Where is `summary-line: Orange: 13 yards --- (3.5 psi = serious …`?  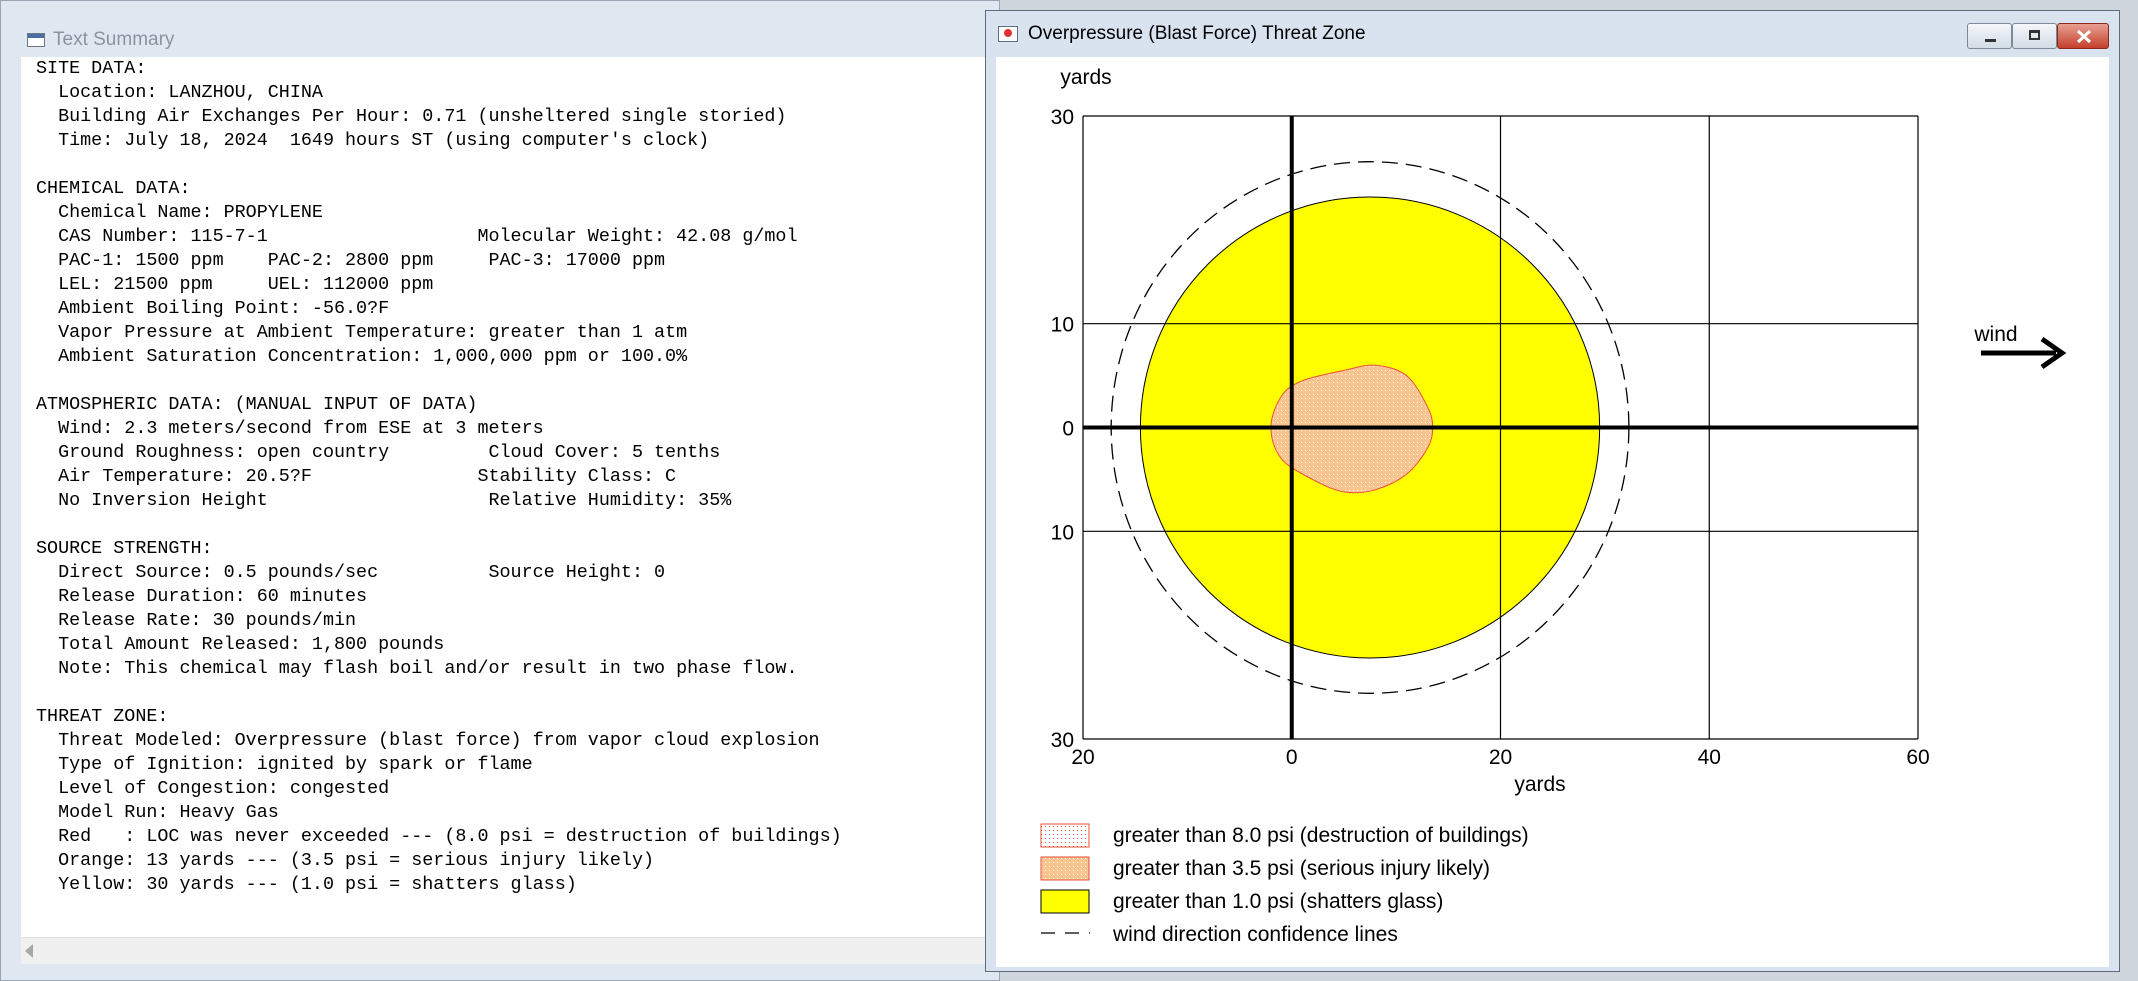 summary-line: Orange: 13 yards --- (3.5 psi = serious … is located at coordinates (345, 860).